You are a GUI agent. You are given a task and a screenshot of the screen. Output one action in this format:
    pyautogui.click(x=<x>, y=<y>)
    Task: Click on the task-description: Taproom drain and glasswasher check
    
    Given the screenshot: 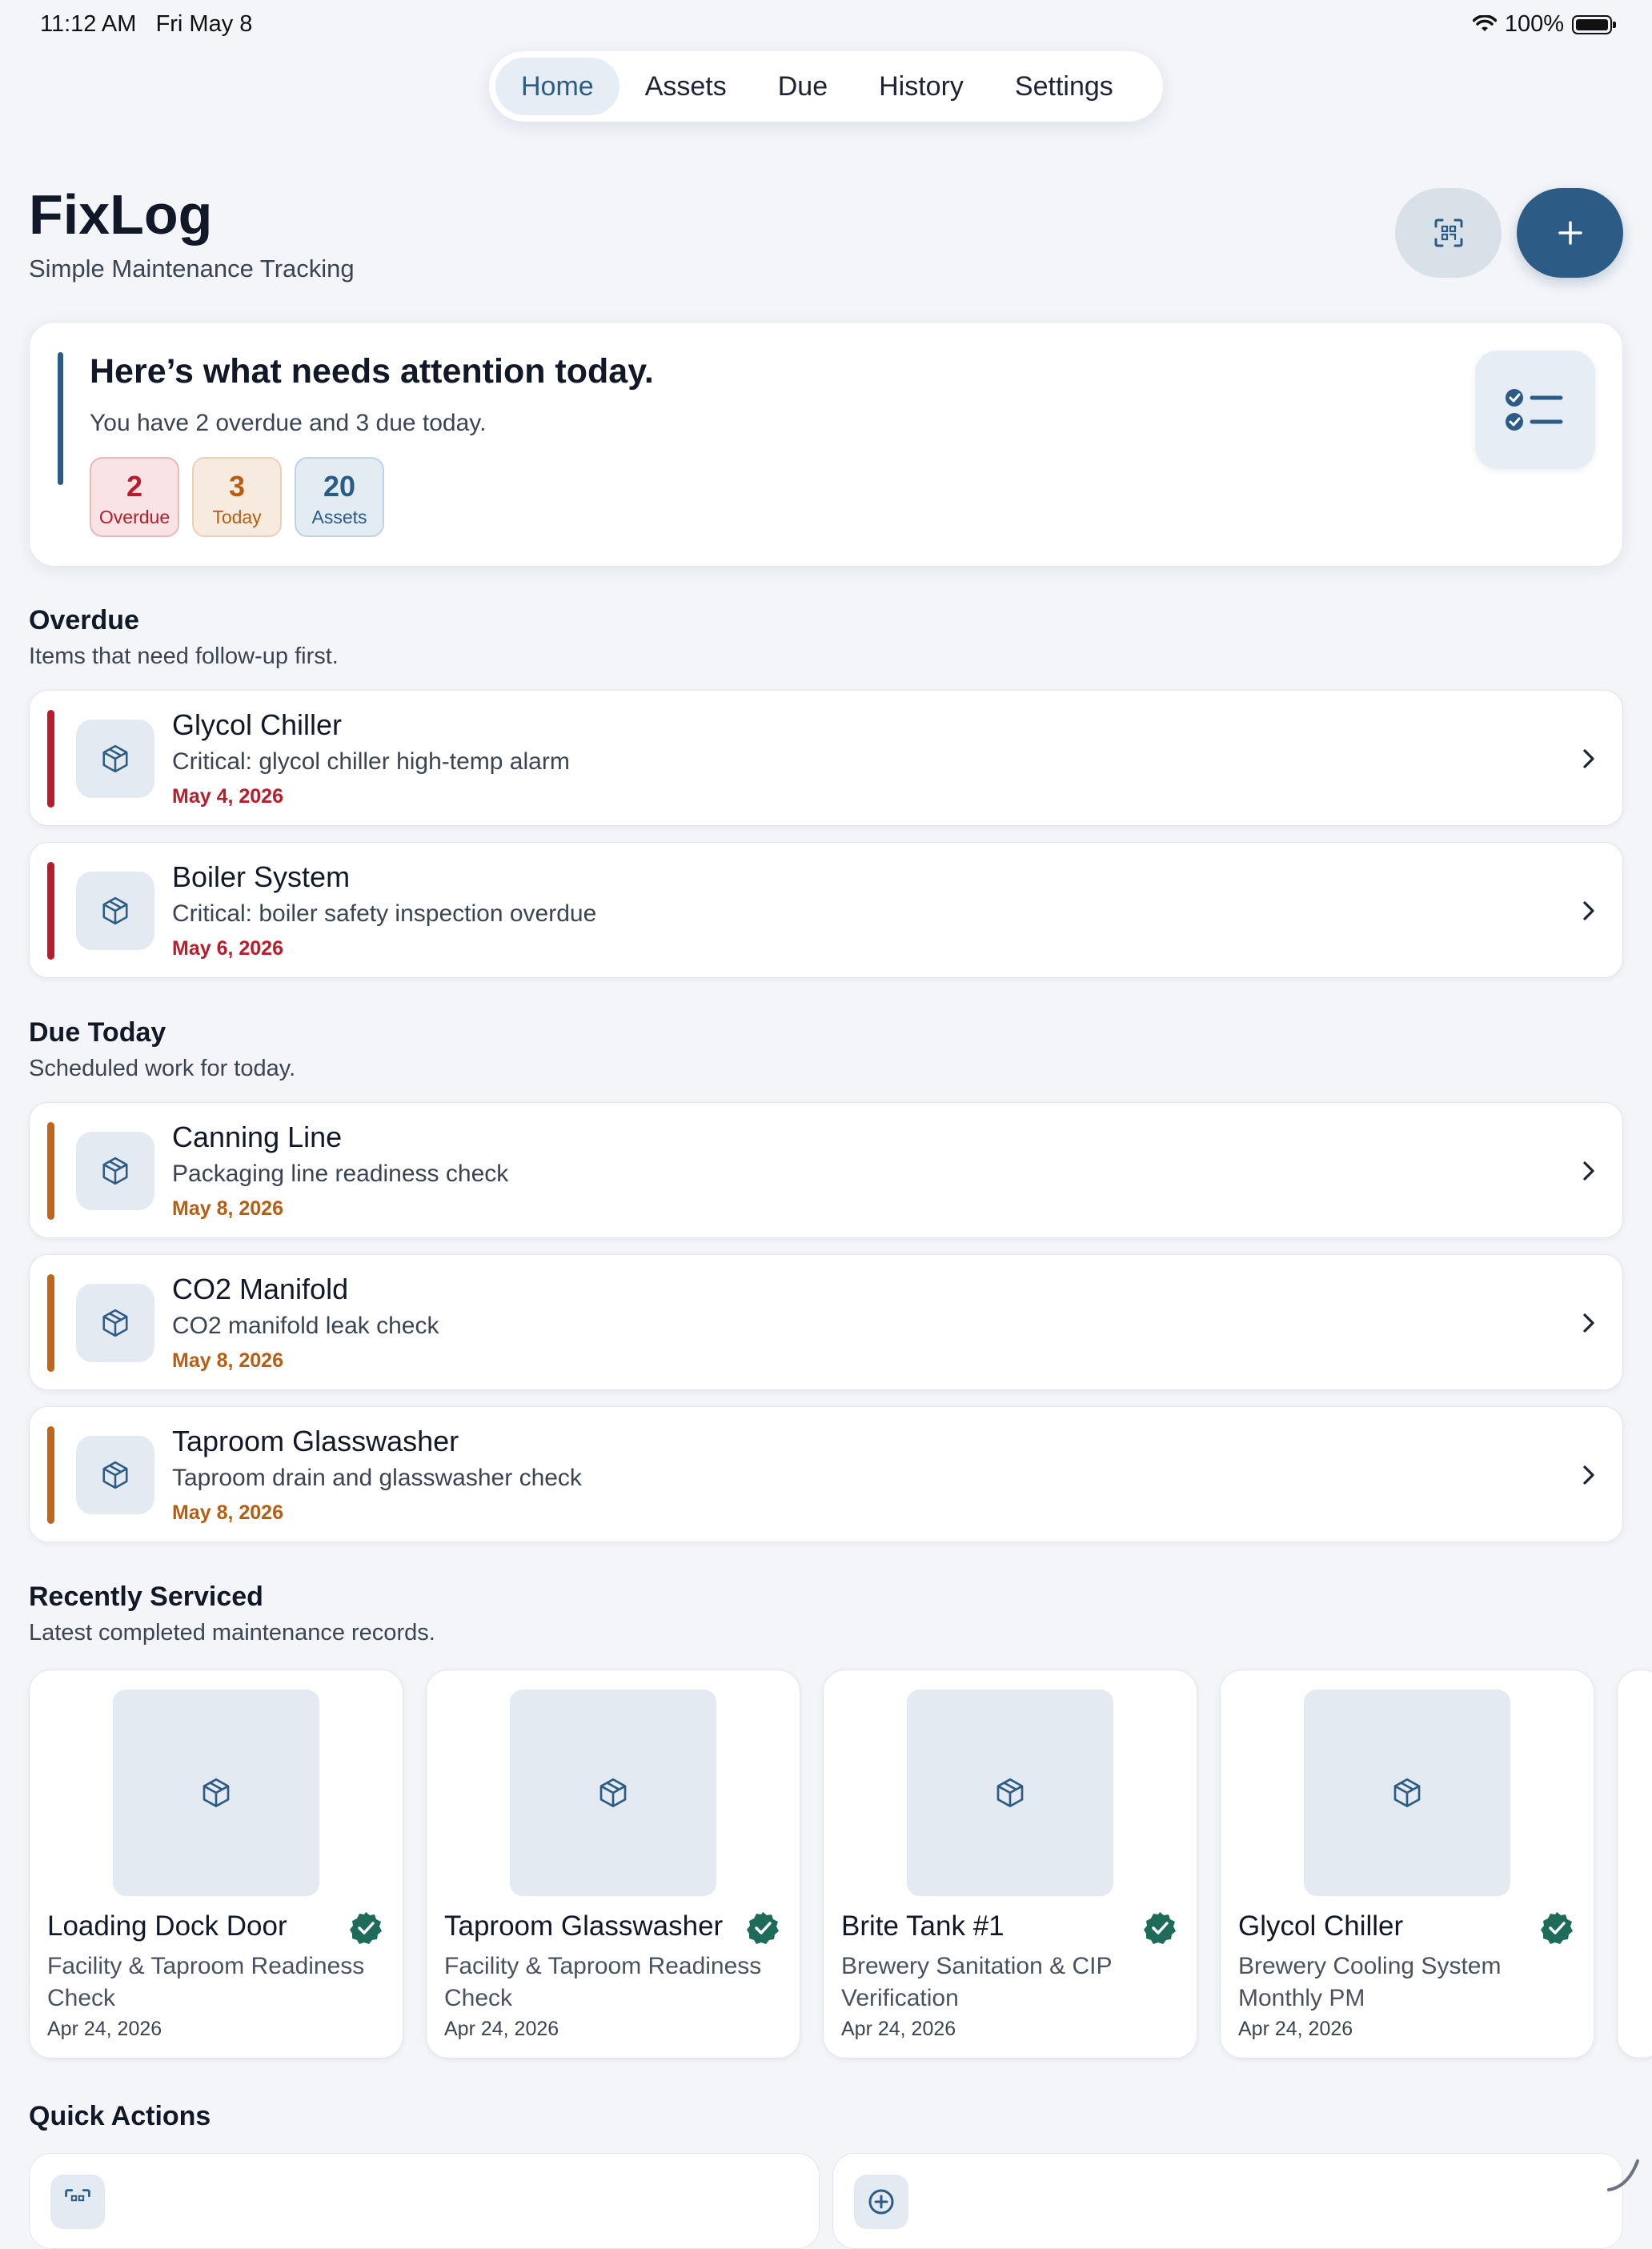 What is the action you would take?
    pyautogui.click(x=377, y=1478)
    